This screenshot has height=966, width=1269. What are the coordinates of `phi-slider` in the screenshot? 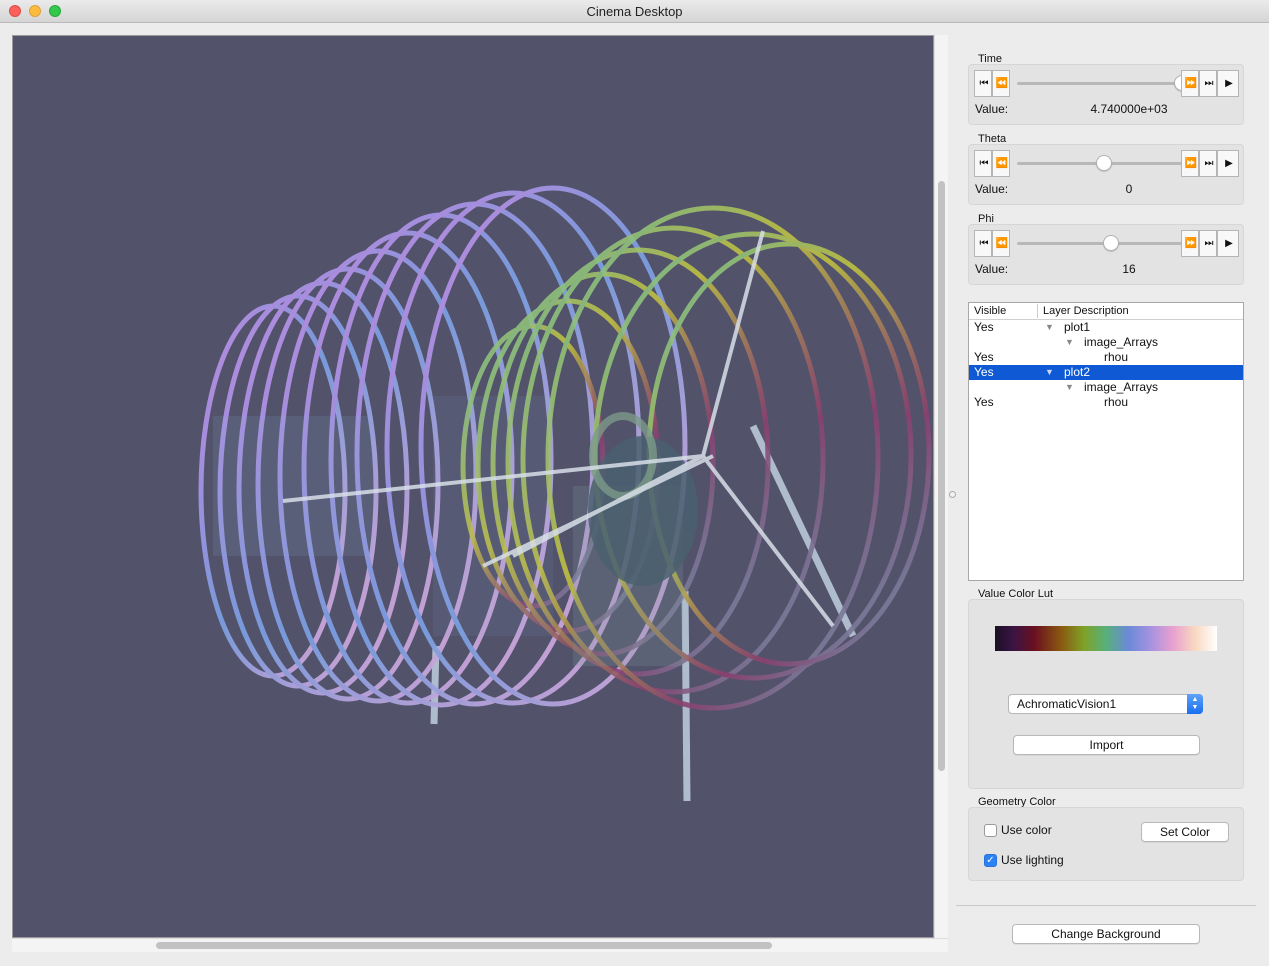 It's located at (1099, 243).